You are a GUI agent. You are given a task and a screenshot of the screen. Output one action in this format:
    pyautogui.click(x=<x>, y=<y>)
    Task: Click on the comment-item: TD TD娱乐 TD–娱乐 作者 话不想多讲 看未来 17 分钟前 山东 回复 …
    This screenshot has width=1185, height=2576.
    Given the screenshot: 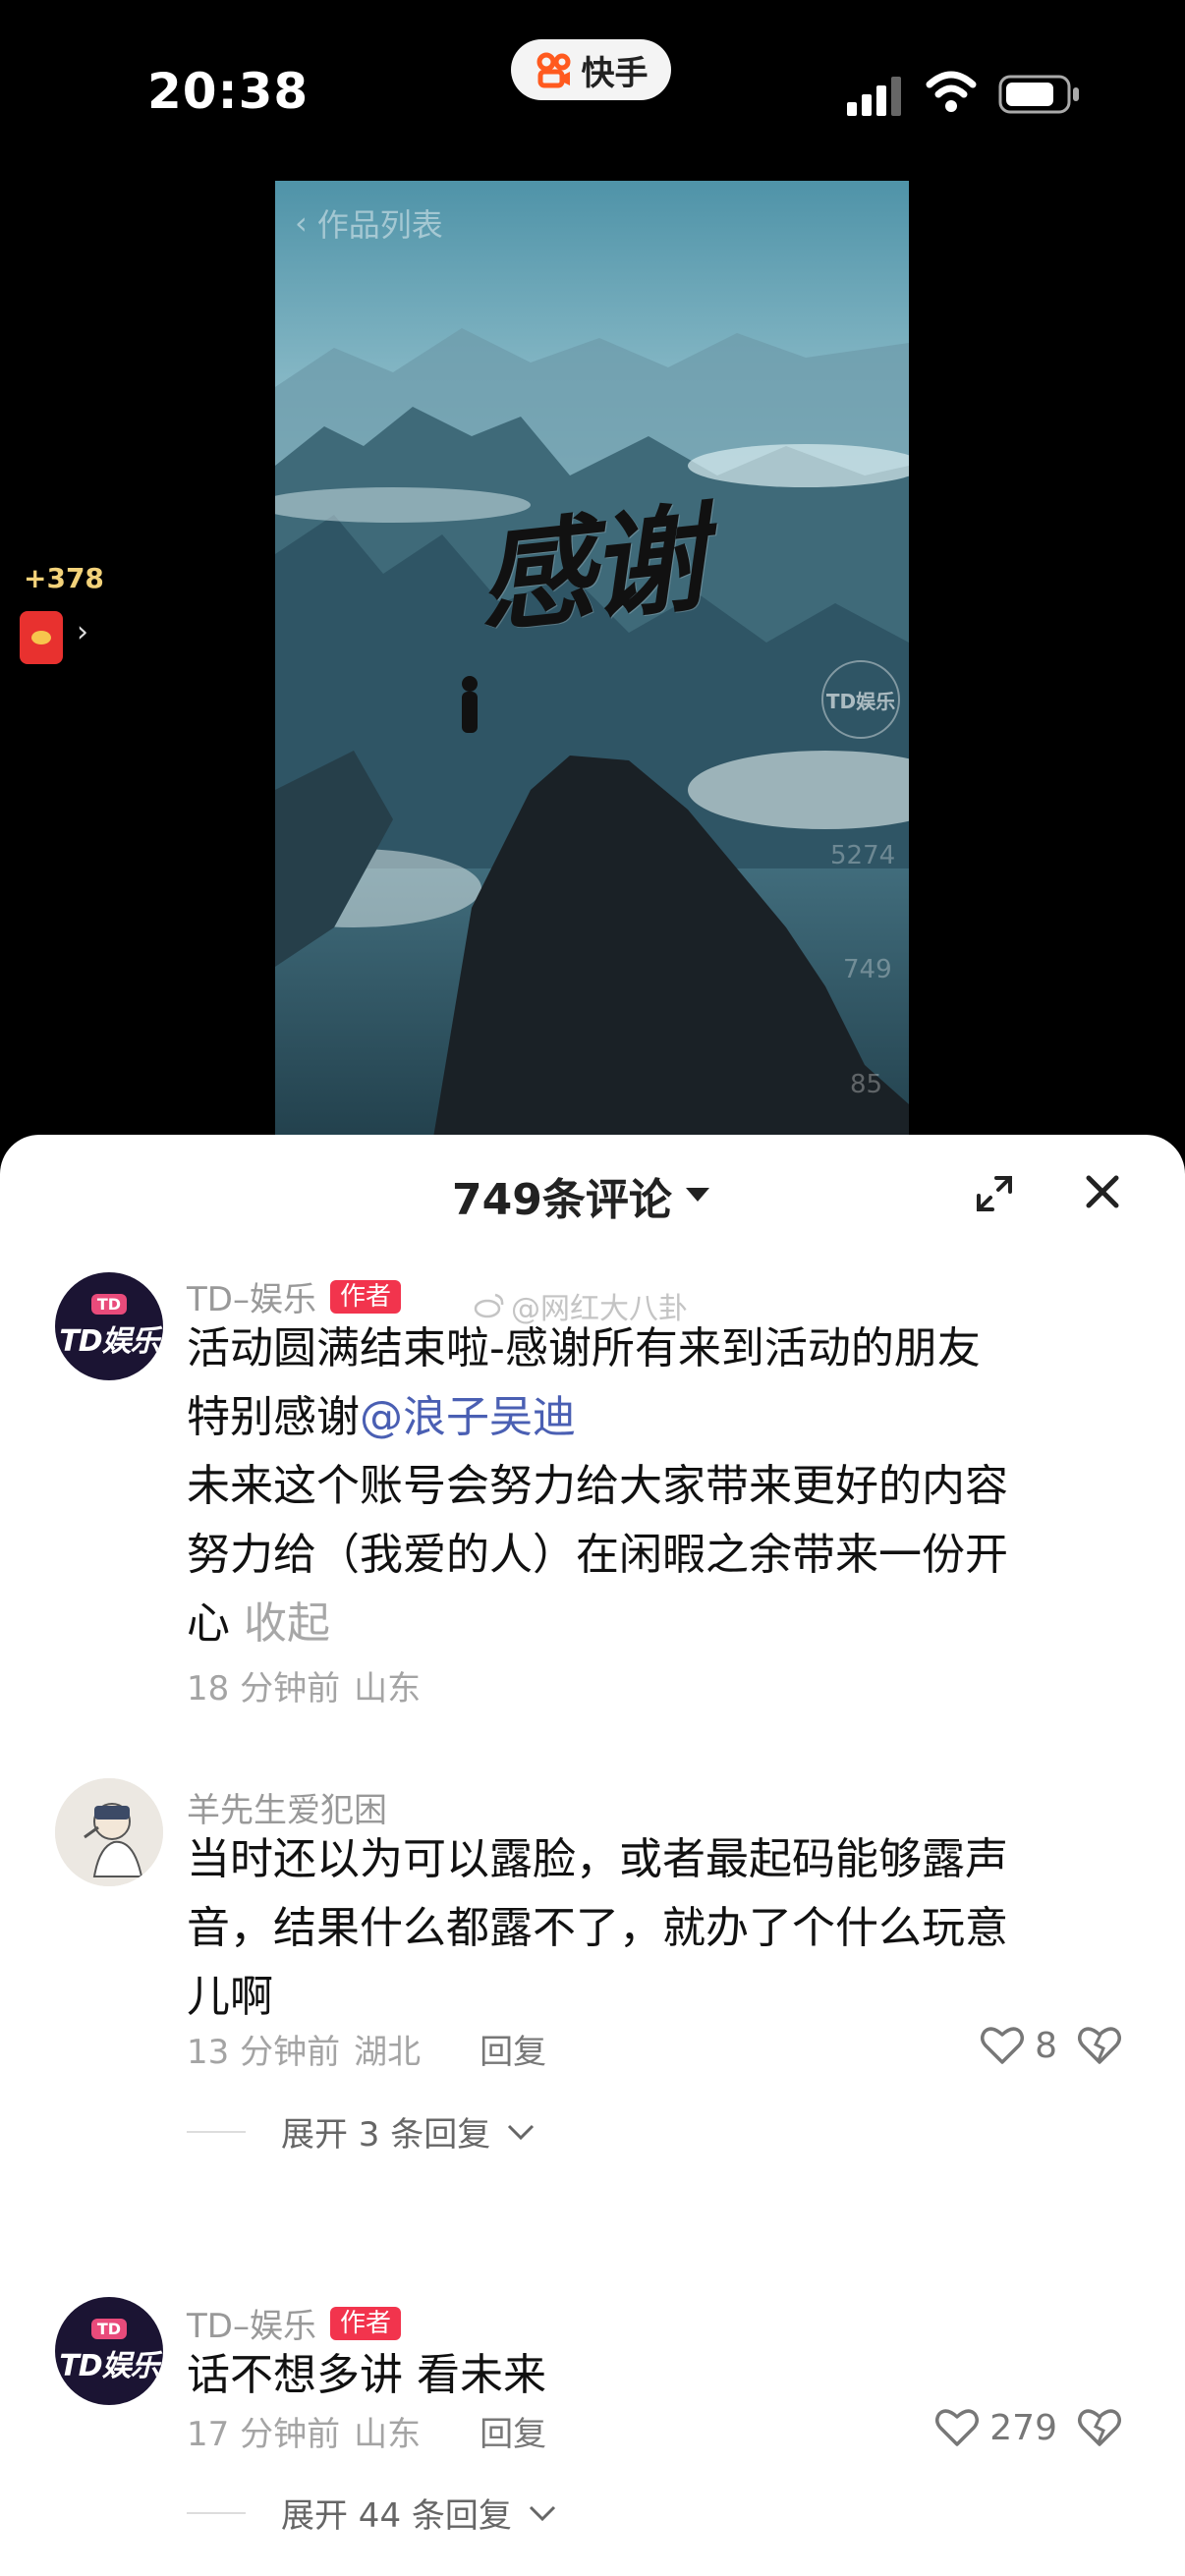 What is the action you would take?
    pyautogui.click(x=592, y=2425)
    